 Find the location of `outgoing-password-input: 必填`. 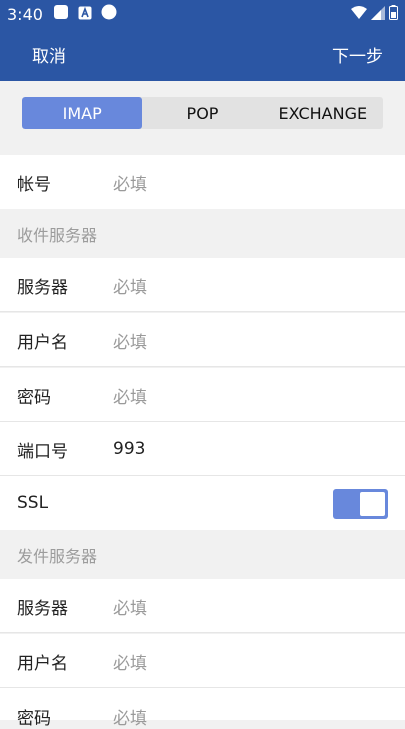

outgoing-password-input: 必填 is located at coordinates (130, 716).